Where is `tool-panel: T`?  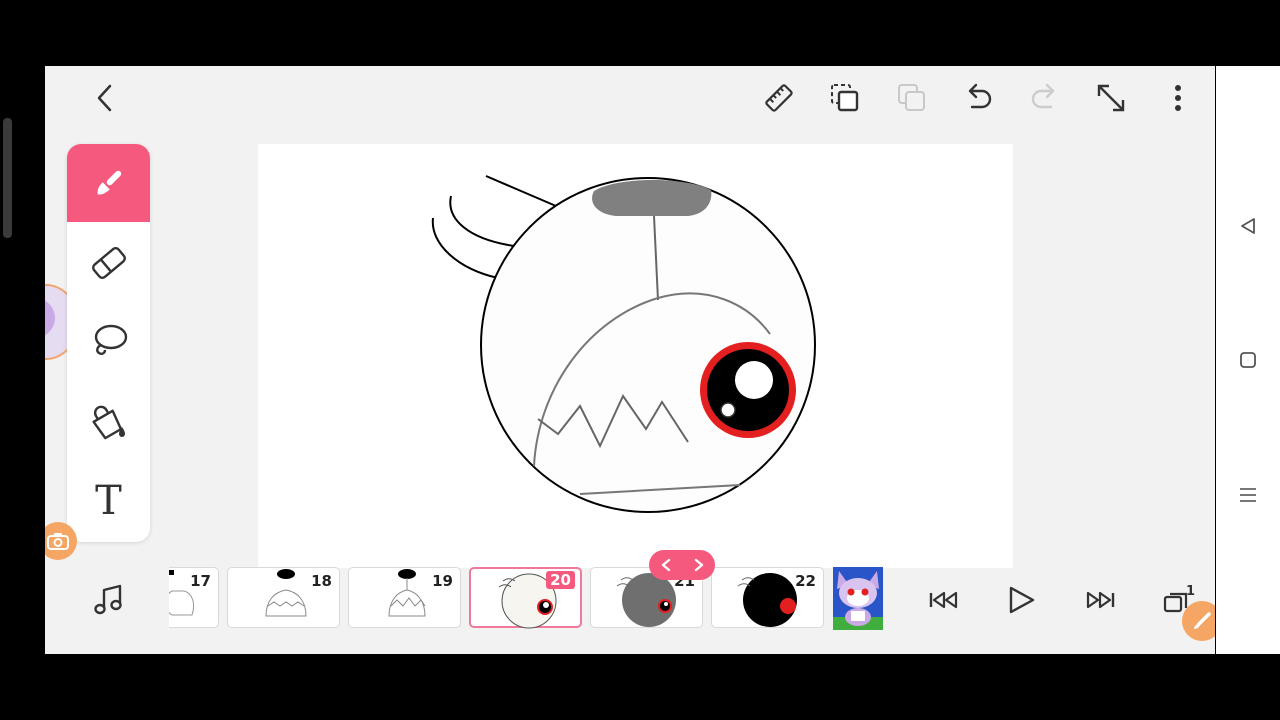
tool-panel: T is located at coordinates (108, 343).